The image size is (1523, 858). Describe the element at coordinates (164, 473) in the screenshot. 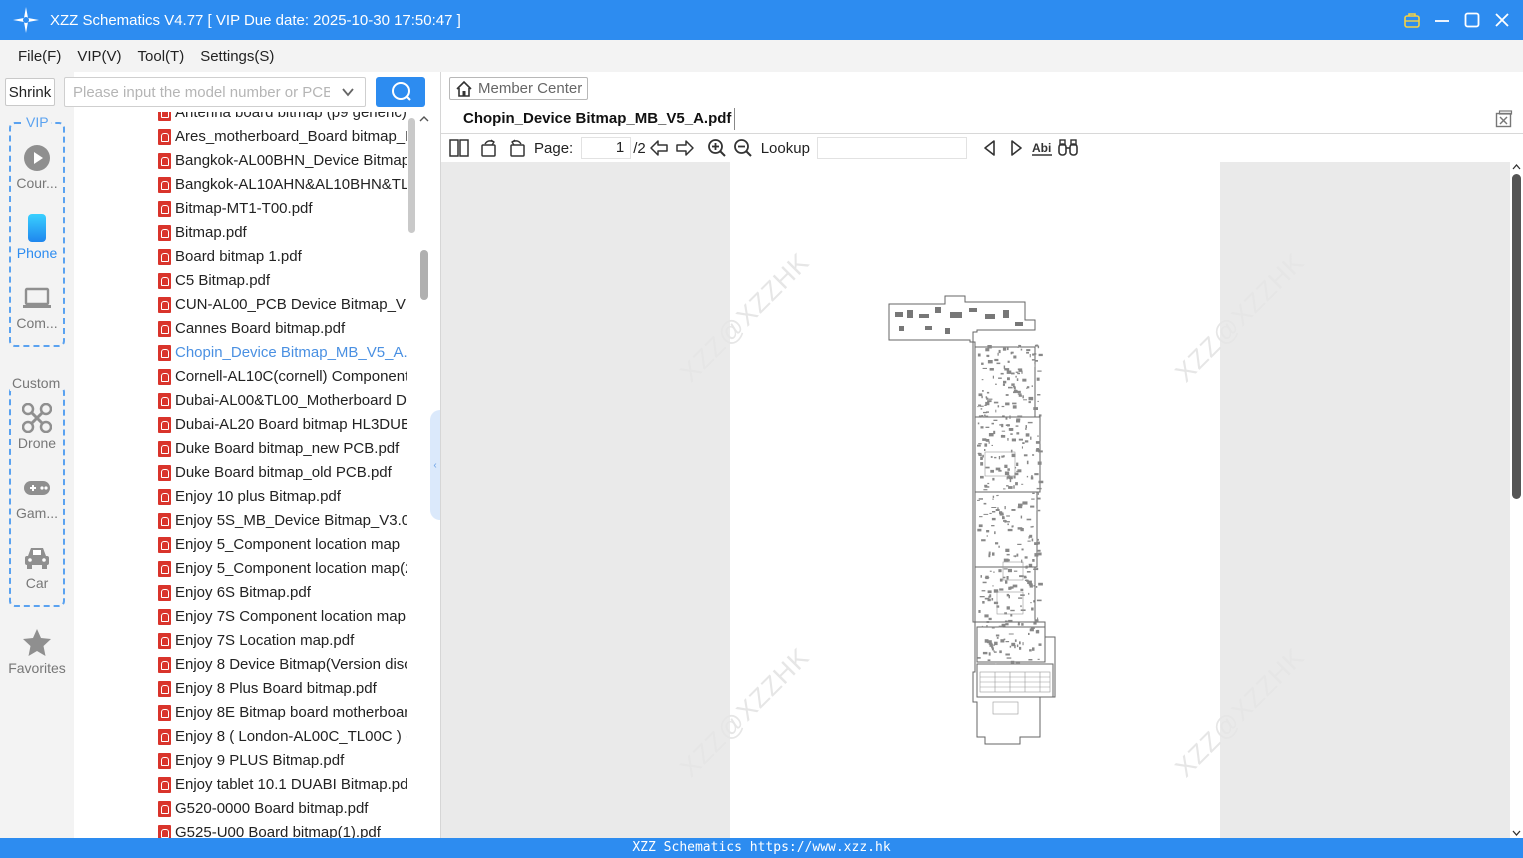

I see `pdf-file-icon` at that location.